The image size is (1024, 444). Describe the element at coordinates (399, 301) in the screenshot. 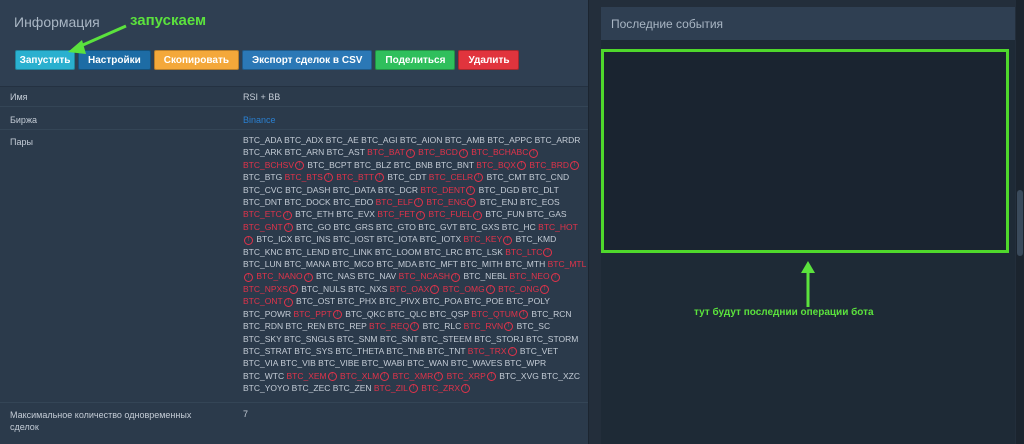

I see `pair-item: BTC_PIVX` at that location.